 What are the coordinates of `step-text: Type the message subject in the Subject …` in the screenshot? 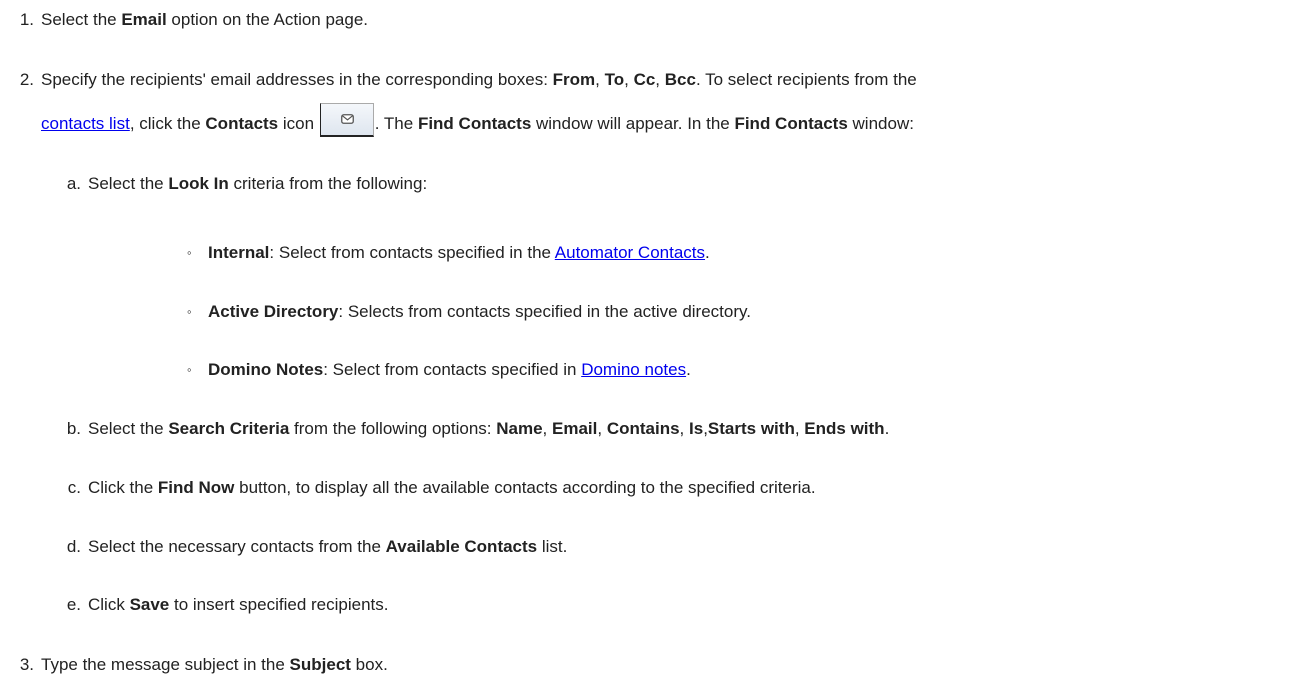 It's located at (214, 664).